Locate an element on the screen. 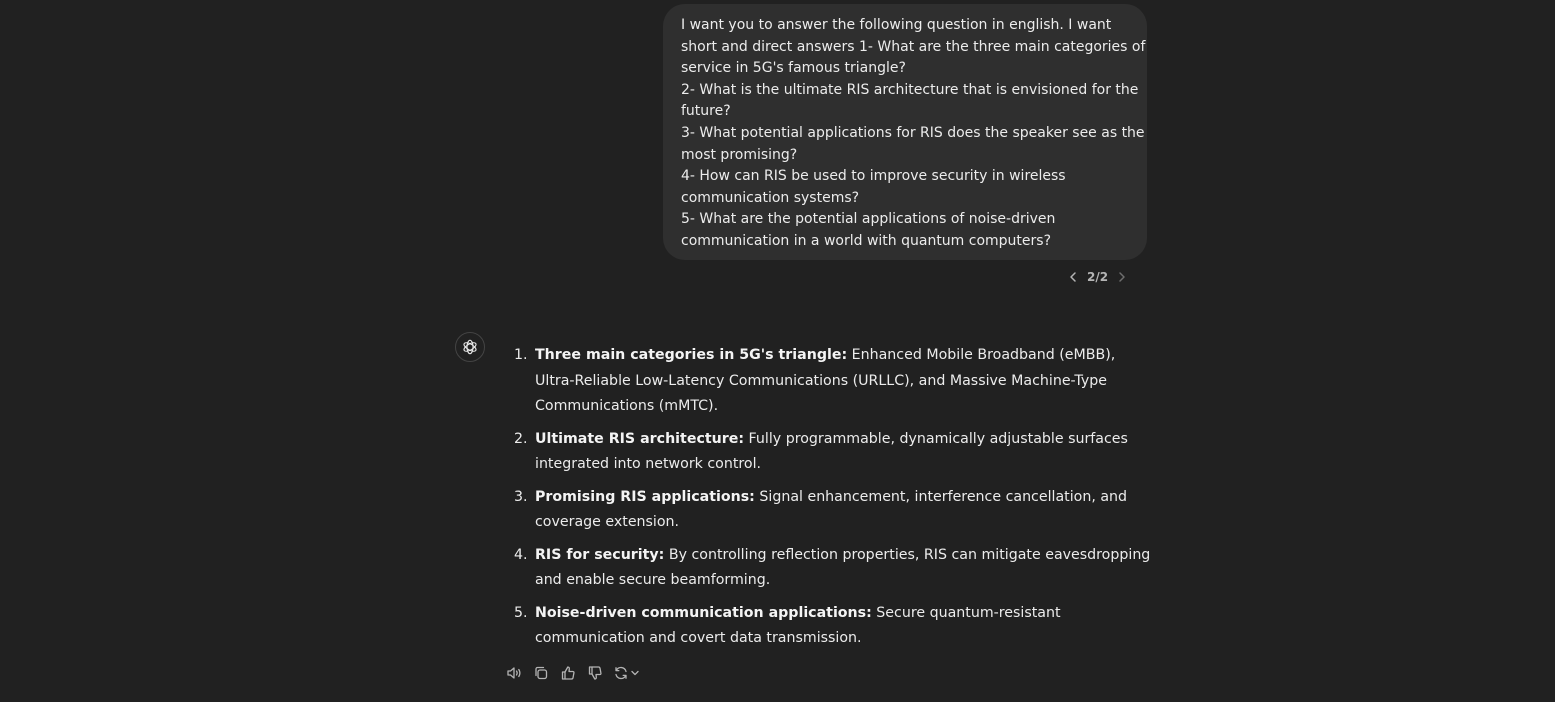  user-message-line: communication systems? is located at coordinates (770, 197).